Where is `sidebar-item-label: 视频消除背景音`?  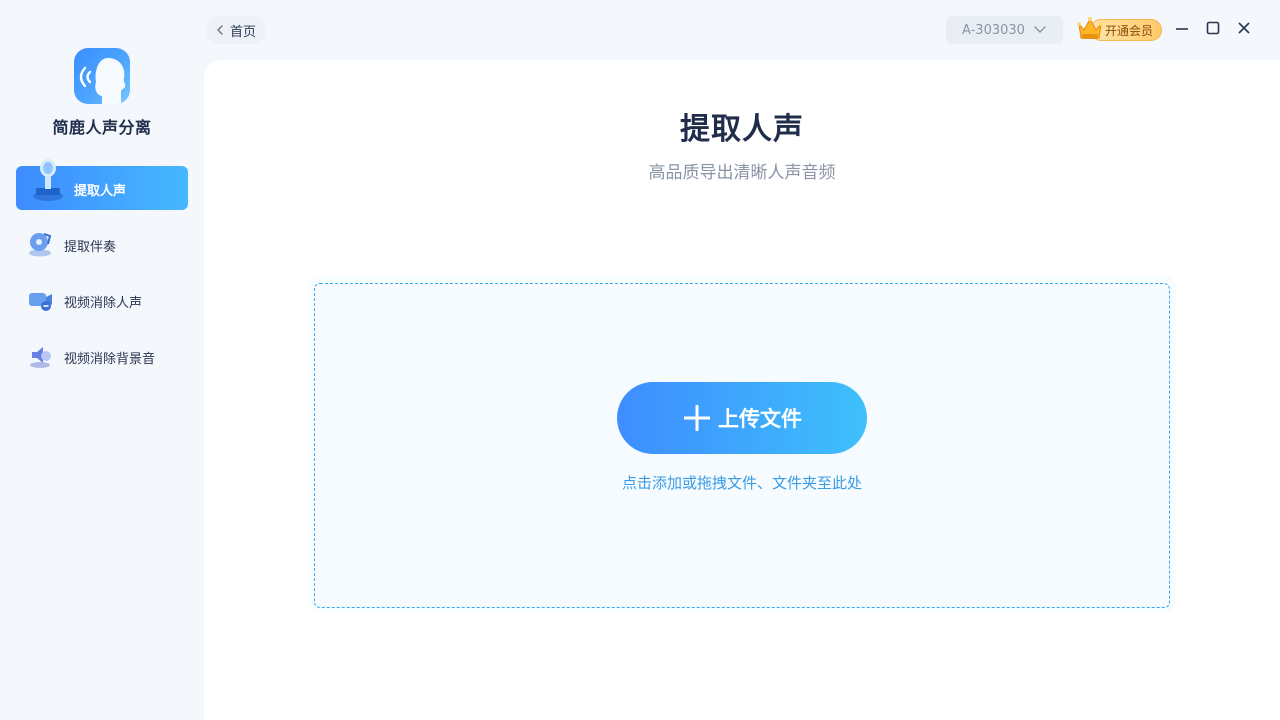 sidebar-item-label: 视频消除背景音 is located at coordinates (110, 359).